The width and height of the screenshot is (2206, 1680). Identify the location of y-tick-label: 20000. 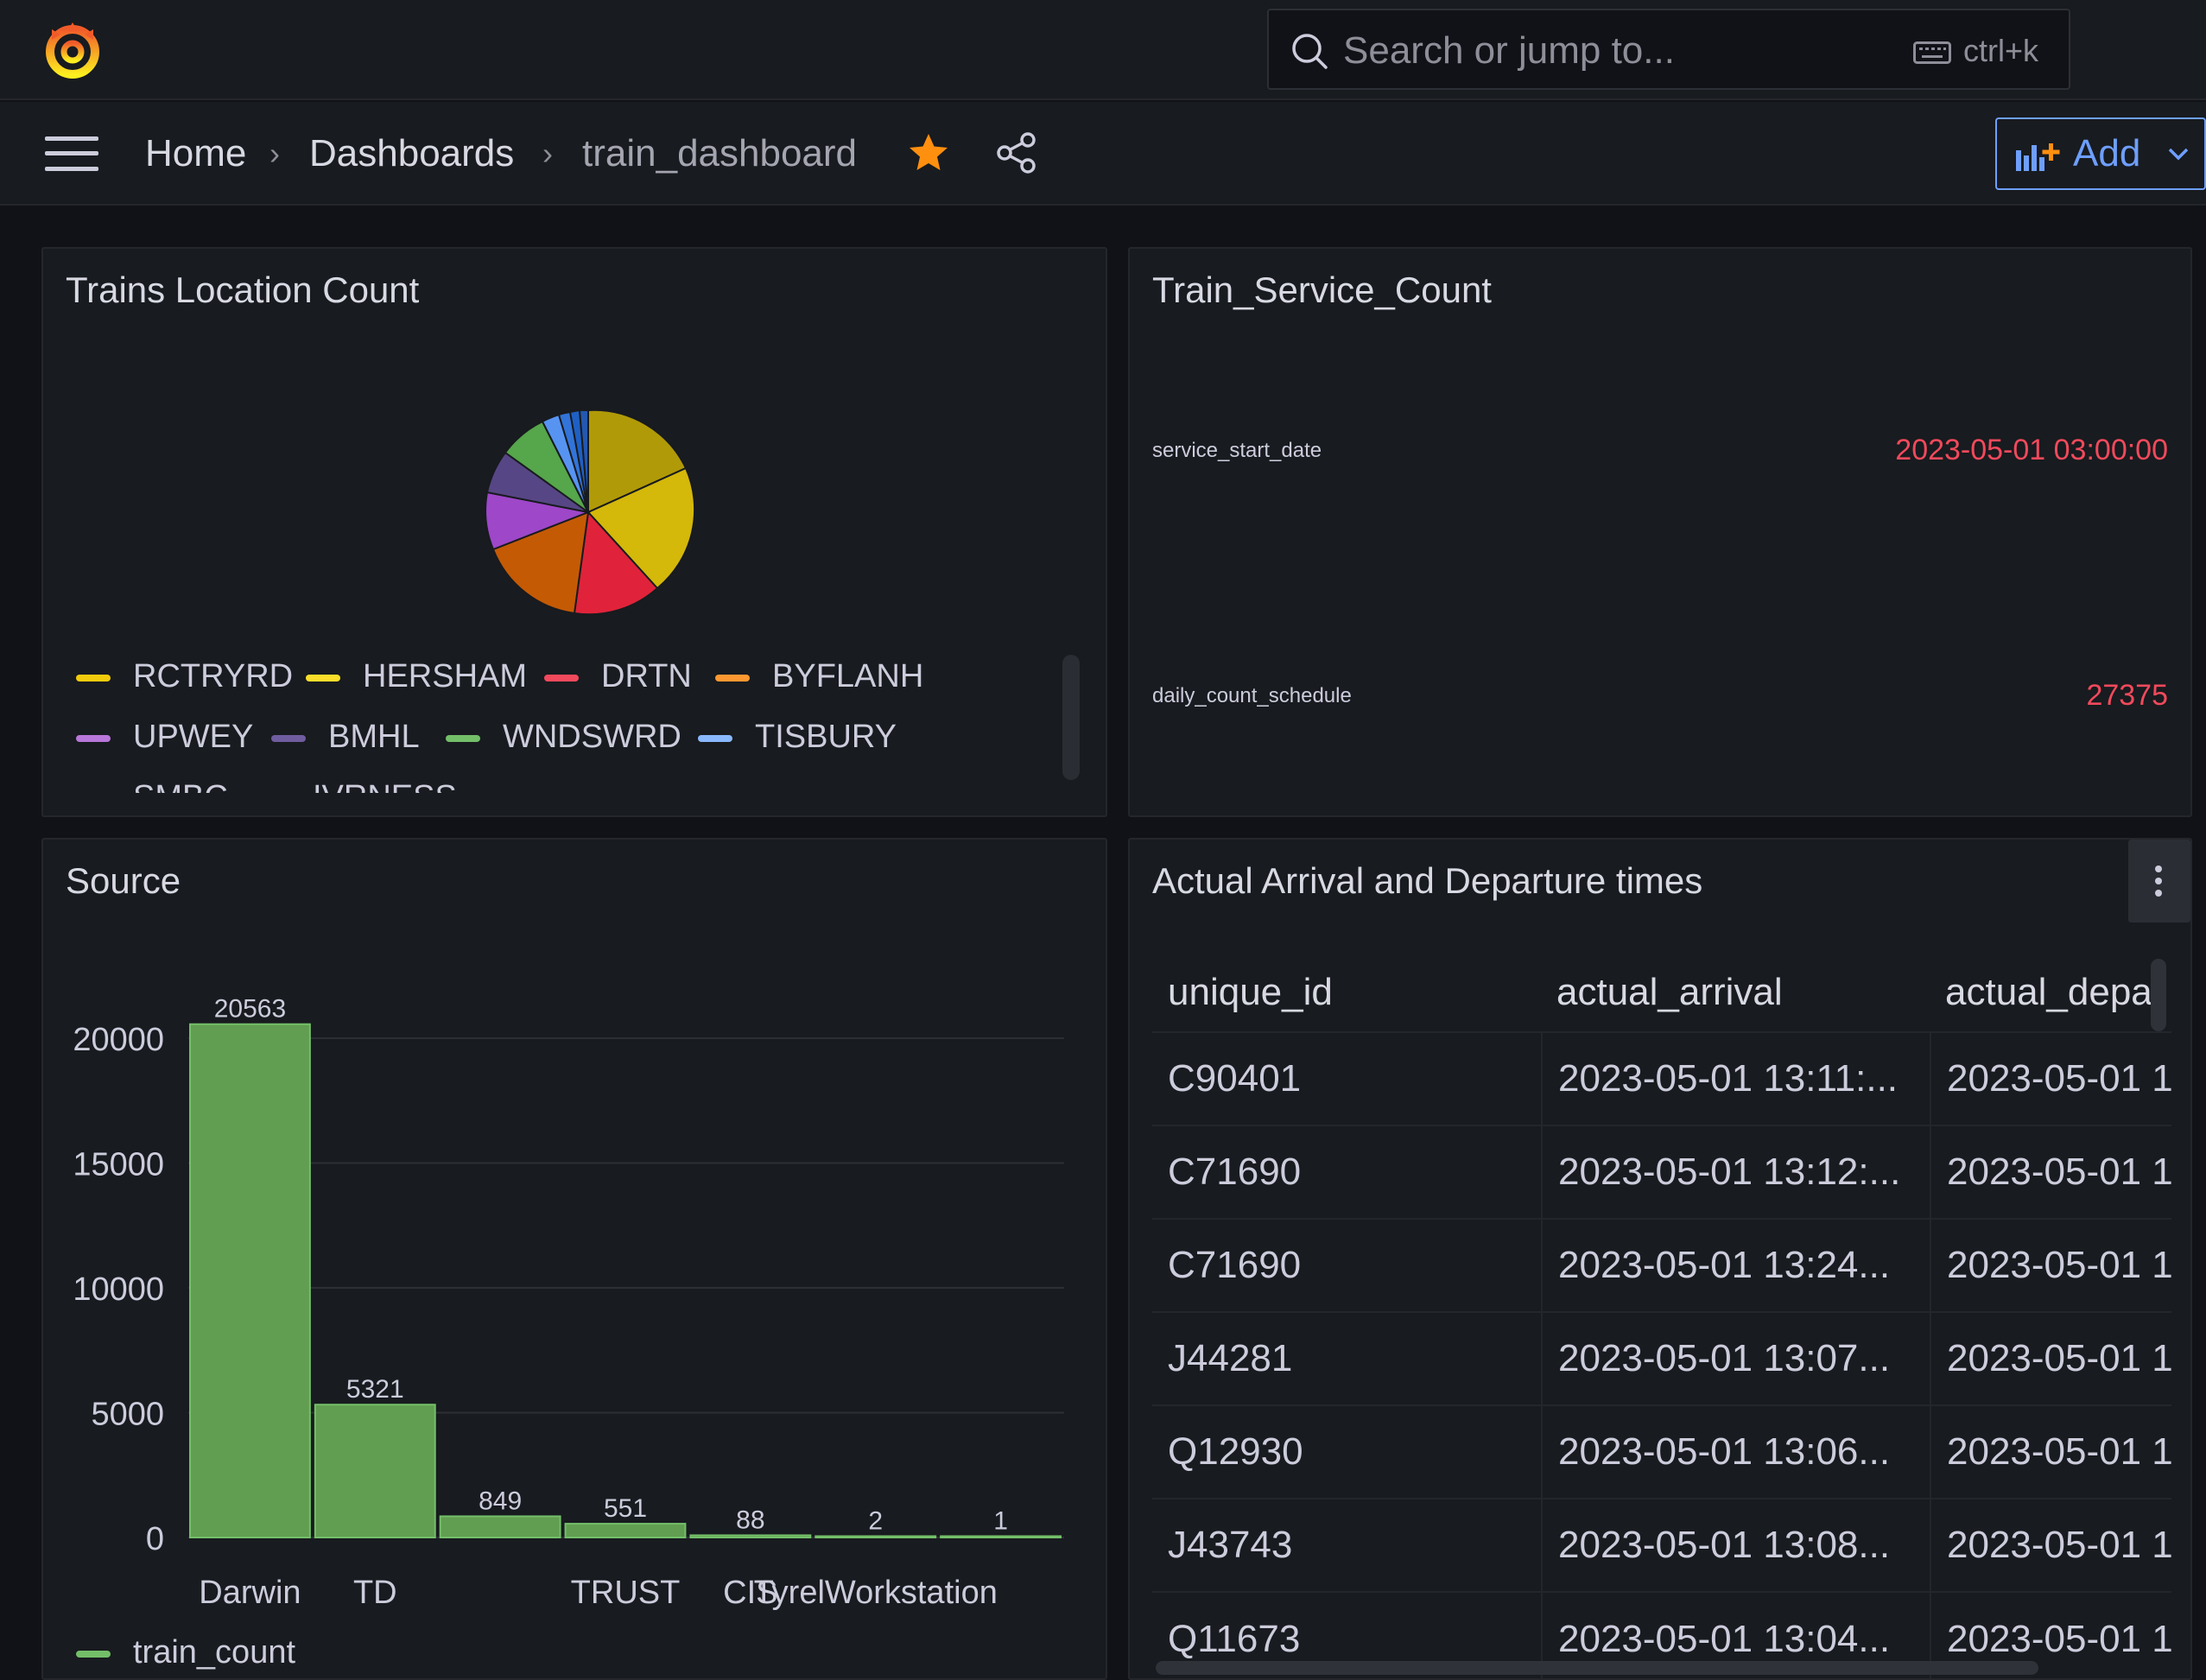
(118, 1040).